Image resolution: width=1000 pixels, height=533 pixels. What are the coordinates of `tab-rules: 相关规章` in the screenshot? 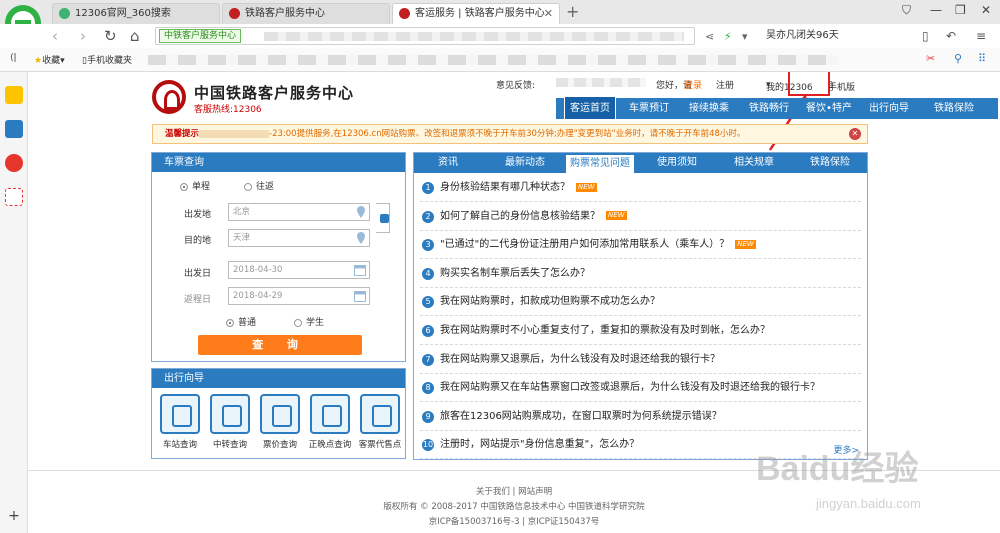 It's located at (754, 163).